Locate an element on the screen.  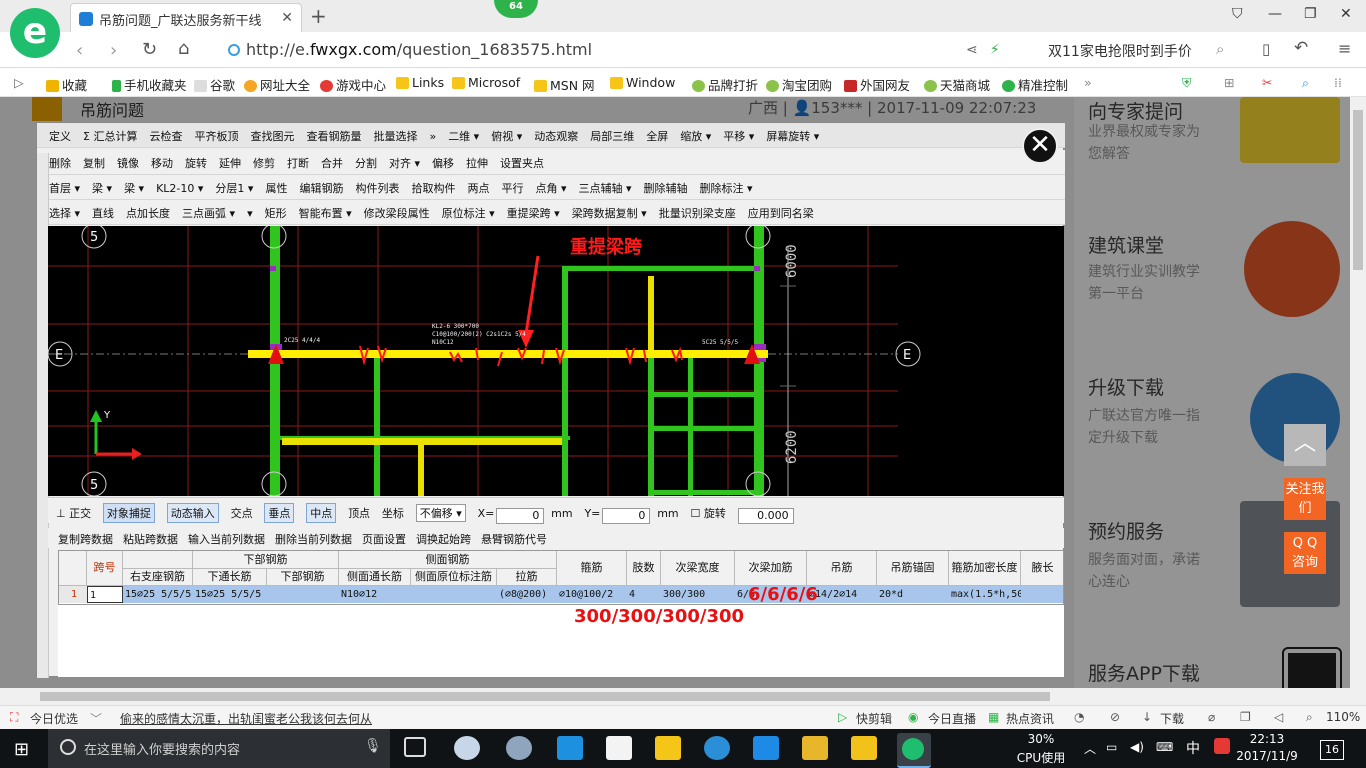
column-header: 肢数 is located at coordinates (644, 568).